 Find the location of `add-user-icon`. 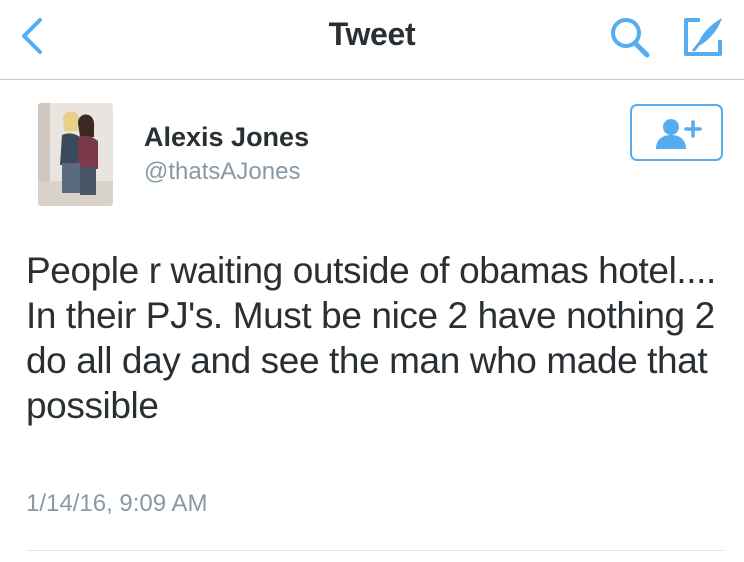

add-user-icon is located at coordinates (679, 134).